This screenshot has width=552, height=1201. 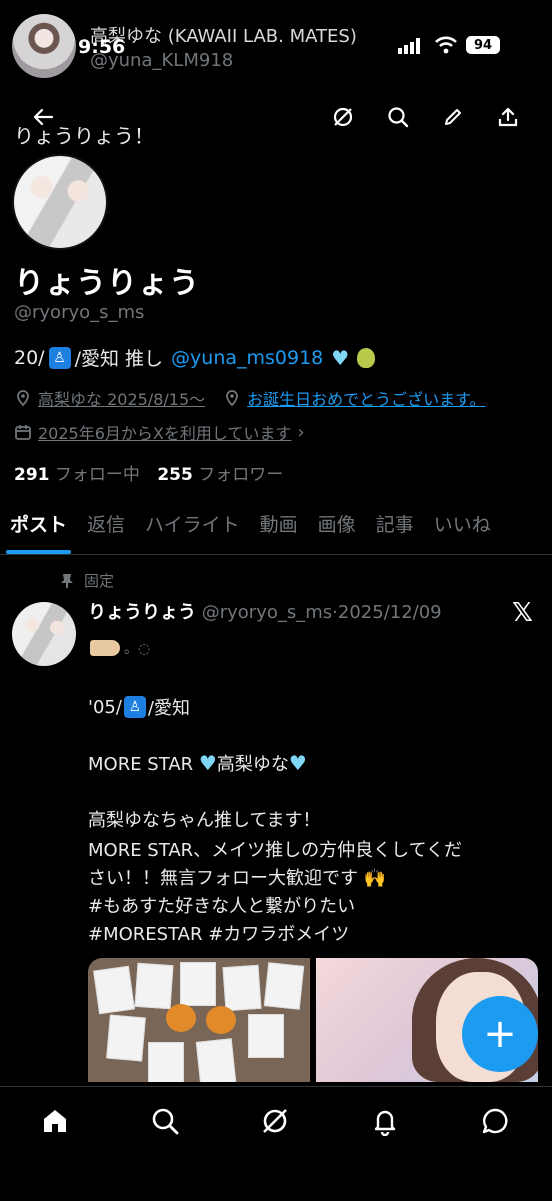 I want to click on location-icon, so click(x=232, y=398).